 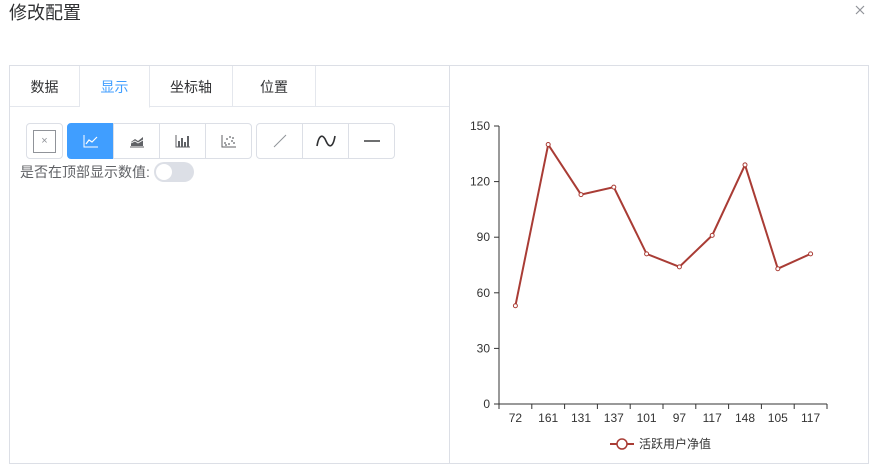 I want to click on x-tick-label: 148, so click(x=745, y=418).